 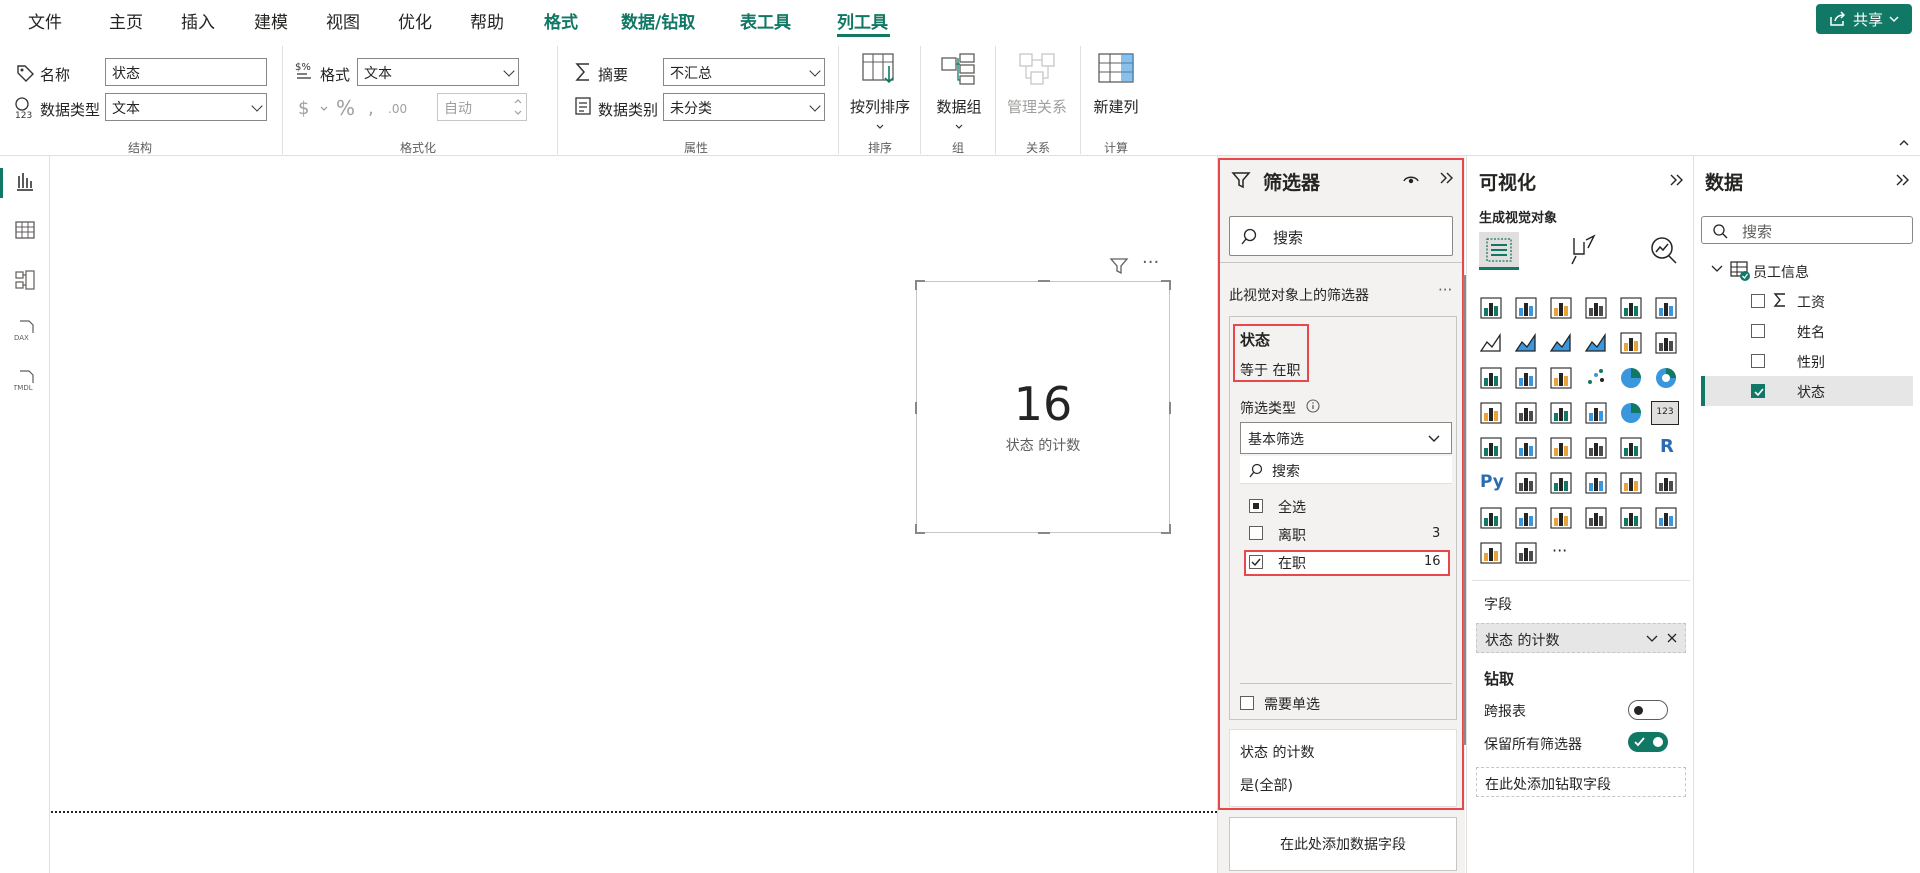 What do you see at coordinates (1581, 782) in the screenshot?
I see `drill-dropzone: 在此处添加钻取字段` at bounding box center [1581, 782].